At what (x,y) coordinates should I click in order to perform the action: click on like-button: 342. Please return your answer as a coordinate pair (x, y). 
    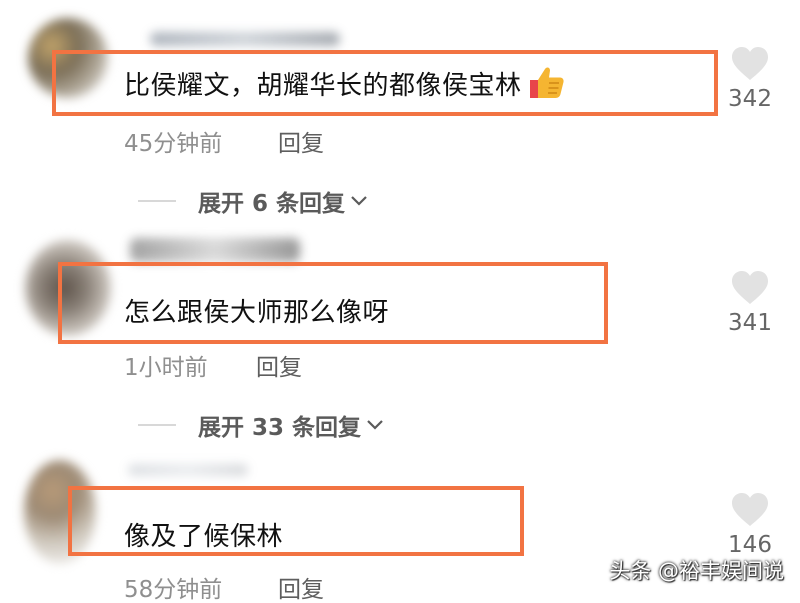
    Looking at the image, I should click on (750, 79).